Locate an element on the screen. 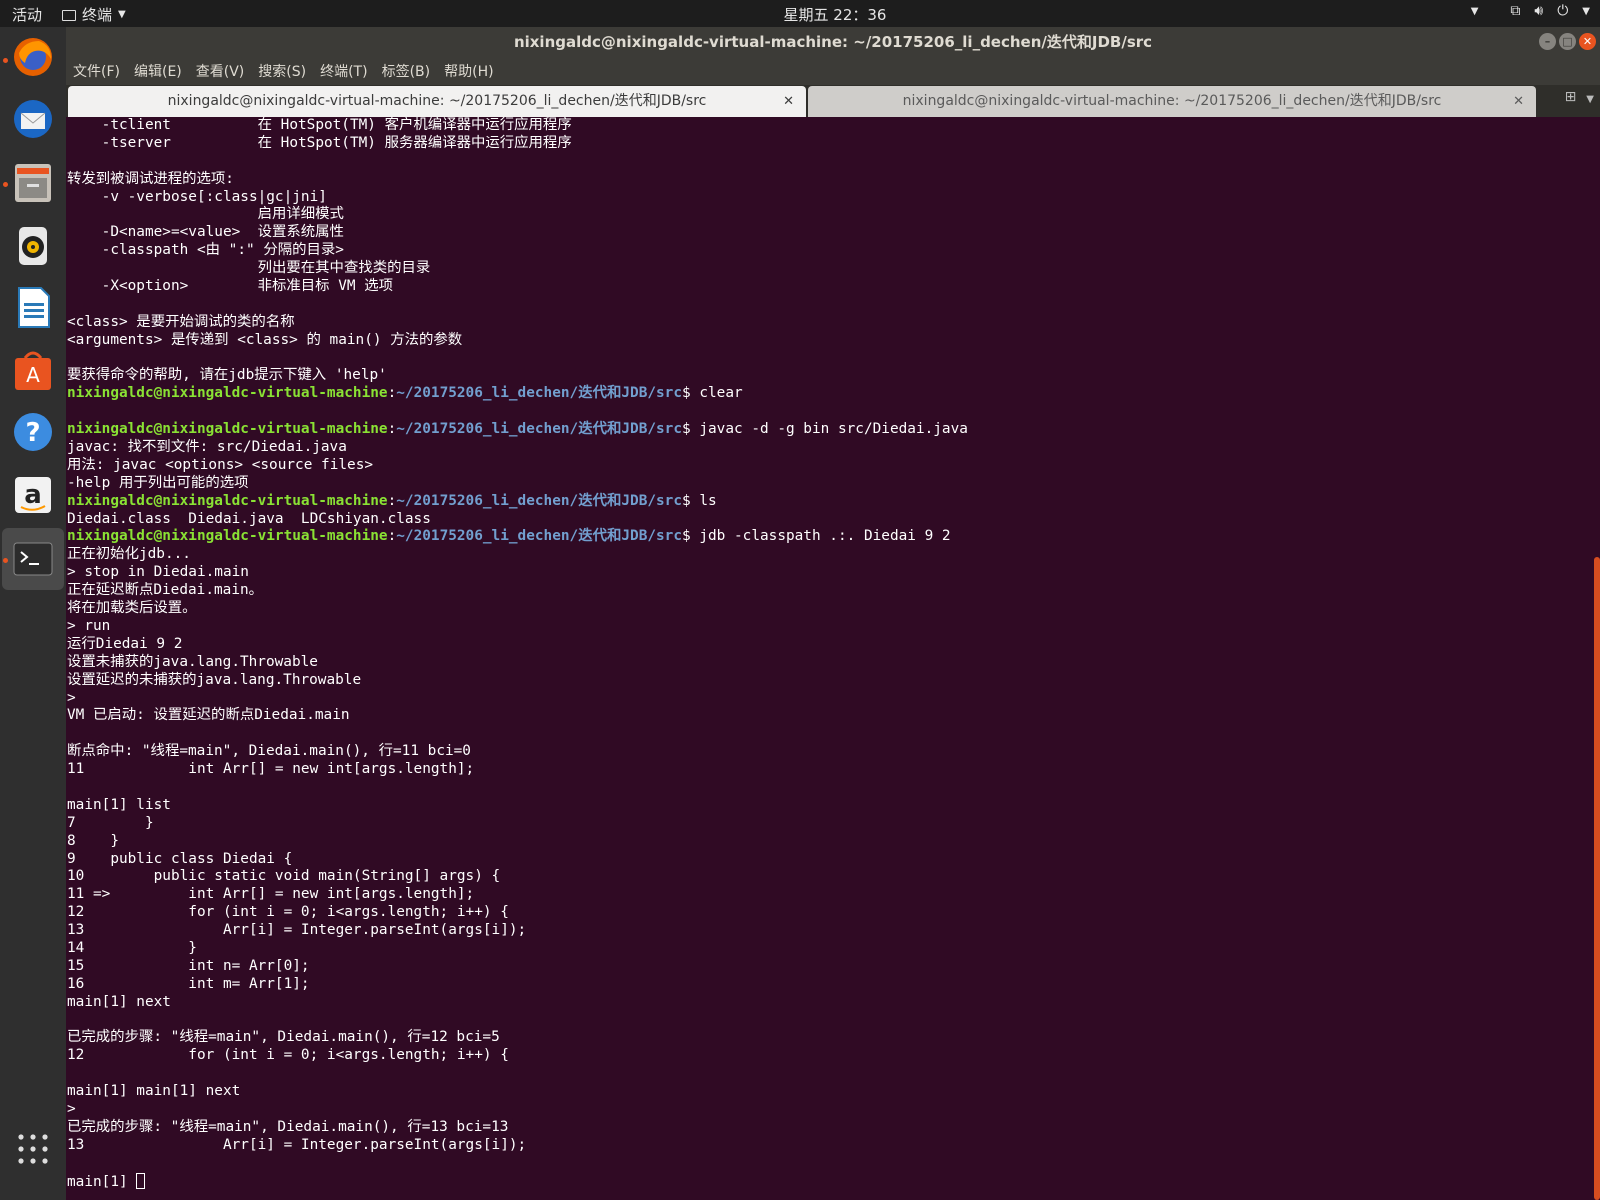 This screenshot has width=1600, height=1200. terminal-line: -tserver 在 HotSpot(TM) 服务器编译器中运行应用程序 is located at coordinates (517, 144).